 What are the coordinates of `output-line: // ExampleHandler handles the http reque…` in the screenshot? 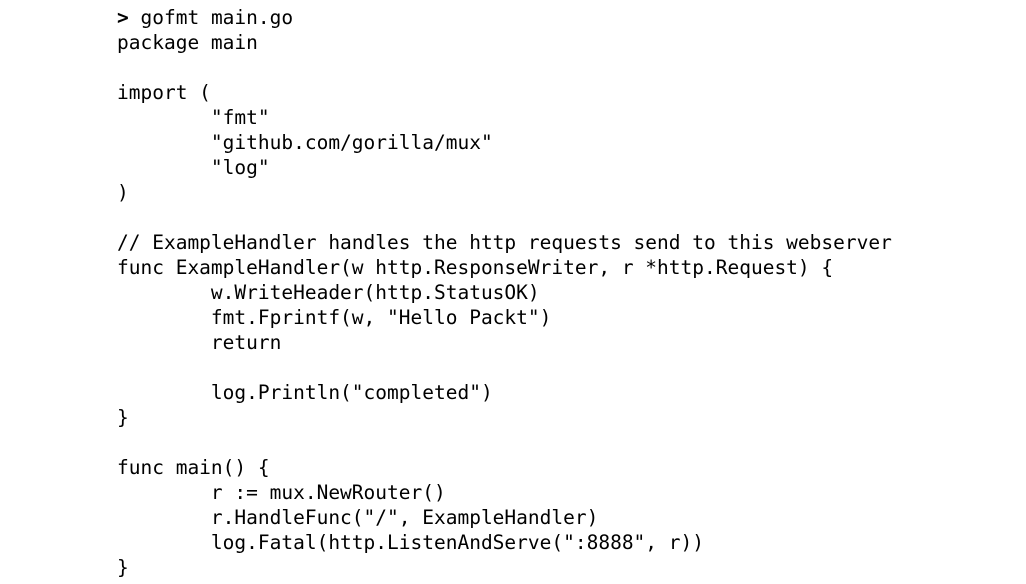 It's located at (504, 242).